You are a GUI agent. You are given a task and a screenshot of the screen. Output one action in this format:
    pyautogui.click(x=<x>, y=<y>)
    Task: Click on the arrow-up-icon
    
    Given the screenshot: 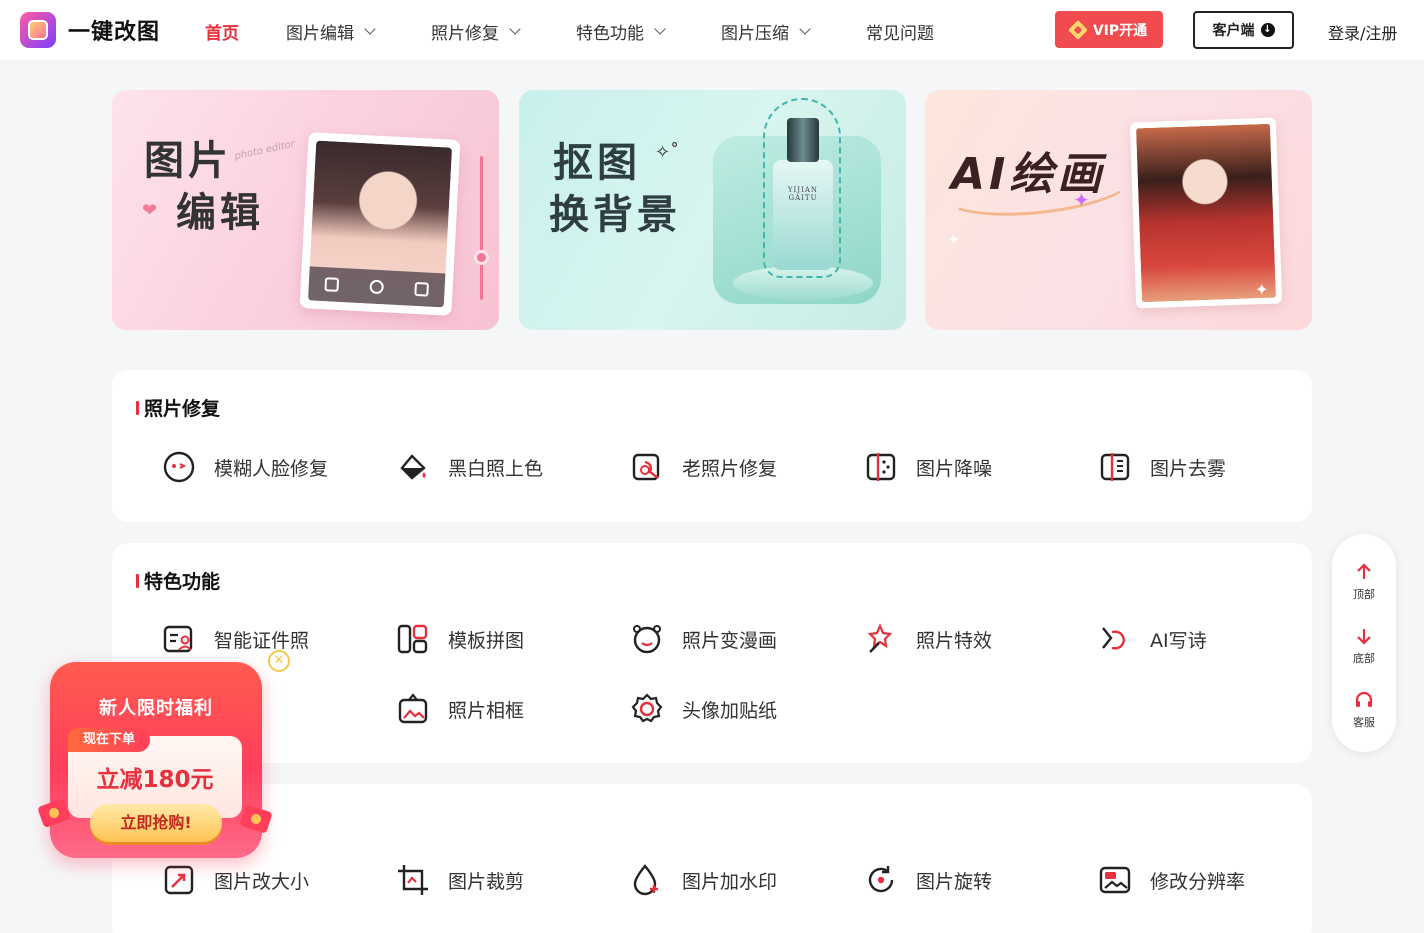 What is the action you would take?
    pyautogui.click(x=1364, y=571)
    